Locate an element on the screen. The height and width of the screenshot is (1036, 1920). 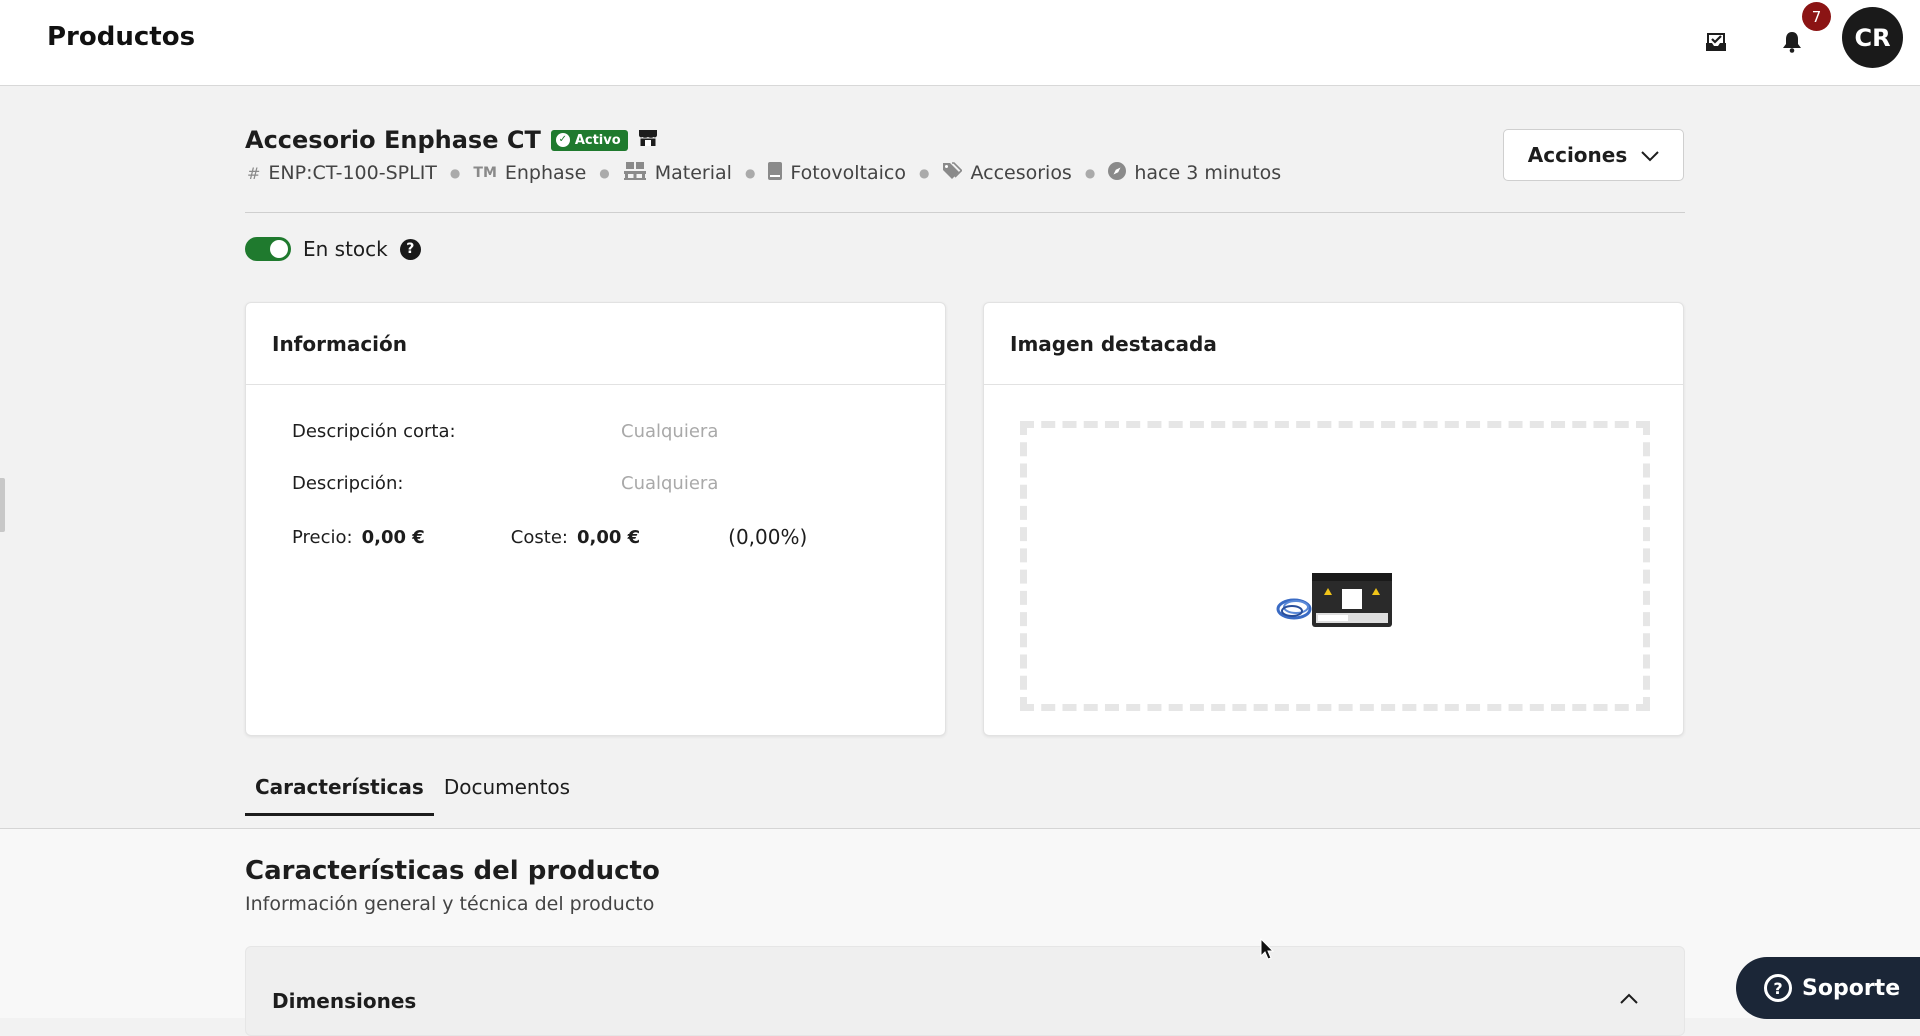
avatar: CR is located at coordinates (1872, 37).